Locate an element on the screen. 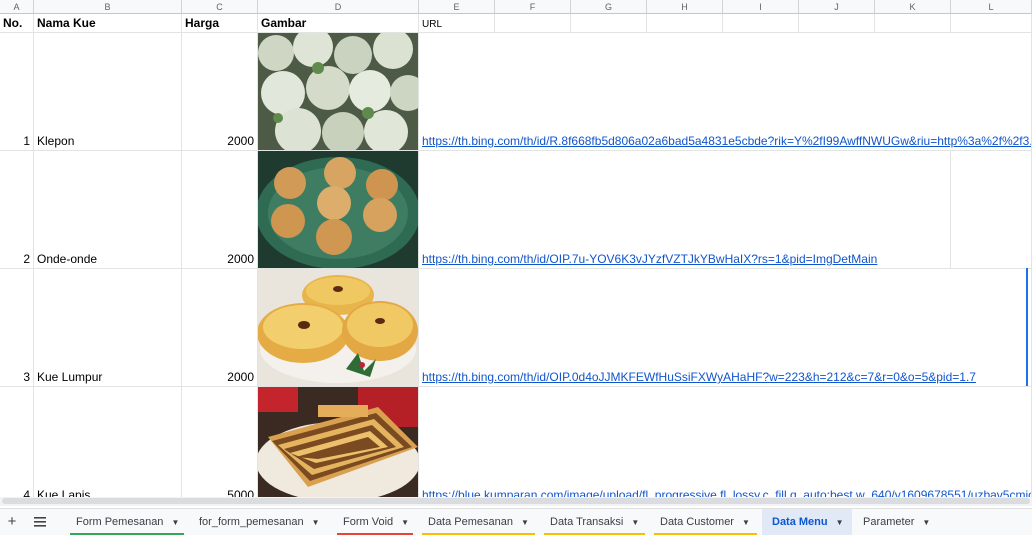 The height and width of the screenshot is (536, 1032). sheet-tab-data-transaksi: Data Transaksi ▼ is located at coordinates (594, 522).